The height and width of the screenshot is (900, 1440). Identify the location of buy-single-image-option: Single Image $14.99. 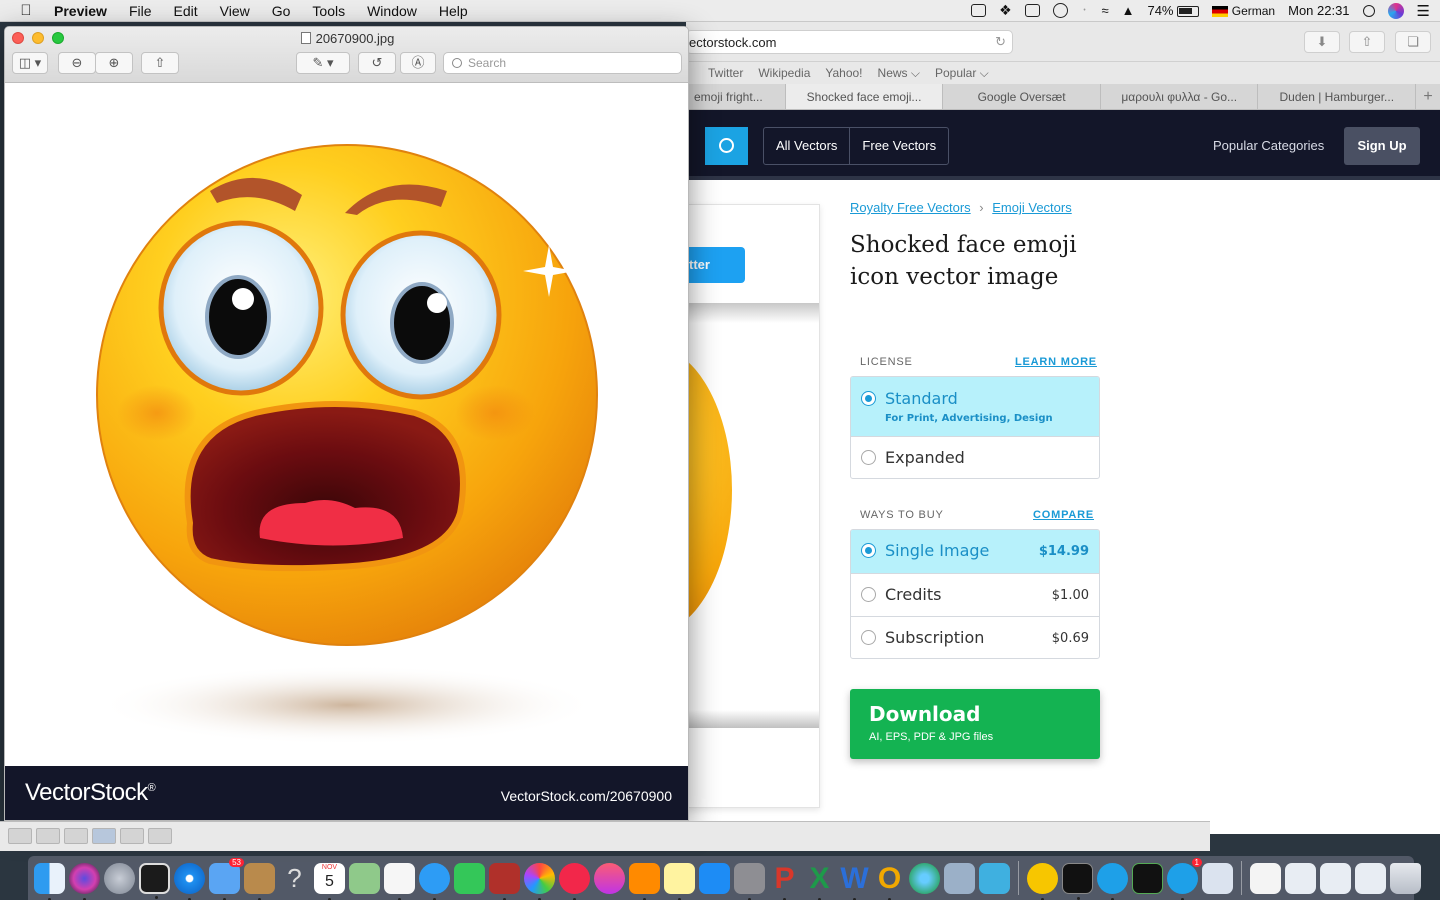
(975, 551).